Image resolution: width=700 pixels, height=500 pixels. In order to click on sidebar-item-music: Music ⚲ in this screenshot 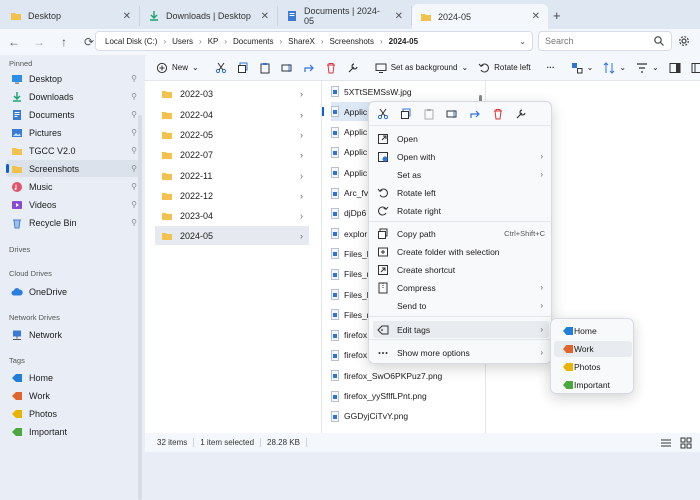, I will do `click(73, 186)`.